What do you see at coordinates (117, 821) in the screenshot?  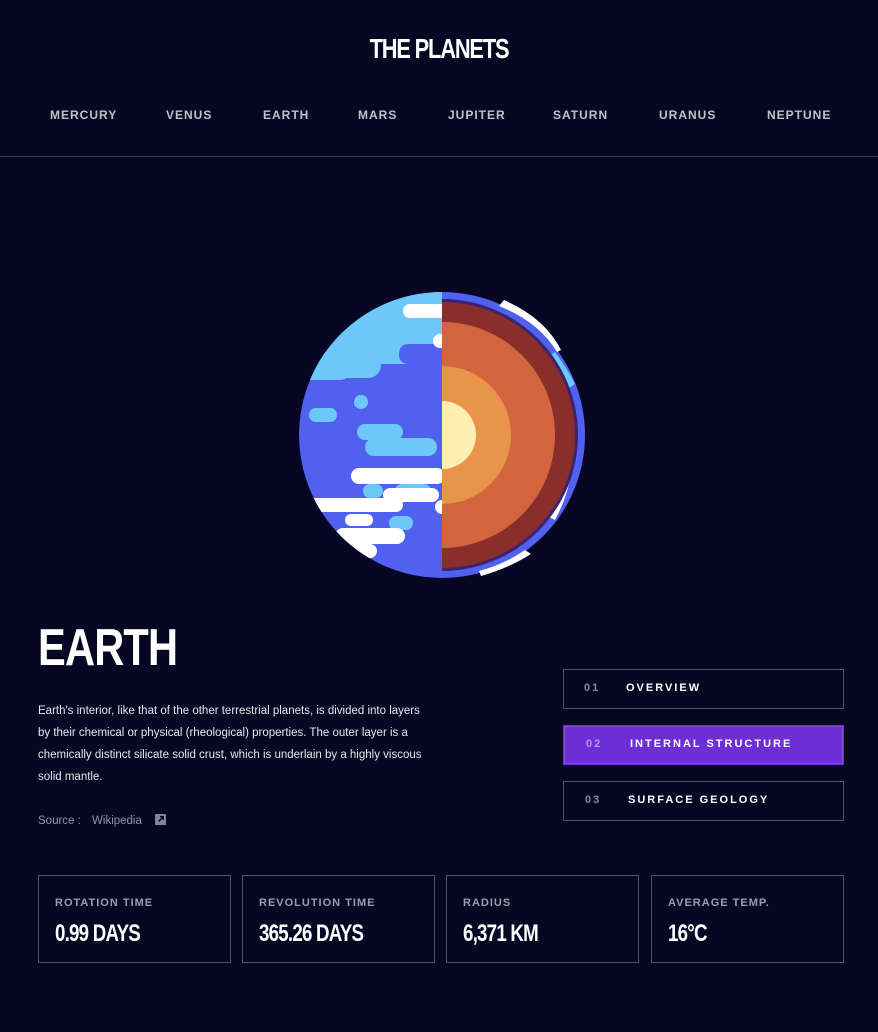 I see `source-link: Wikipedia` at bounding box center [117, 821].